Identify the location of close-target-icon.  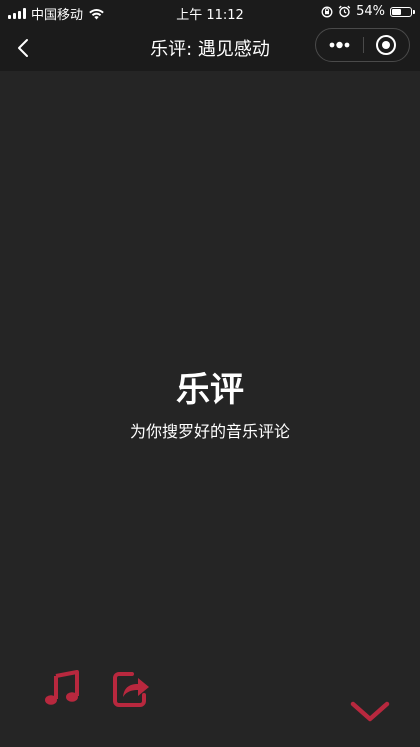
(386, 45).